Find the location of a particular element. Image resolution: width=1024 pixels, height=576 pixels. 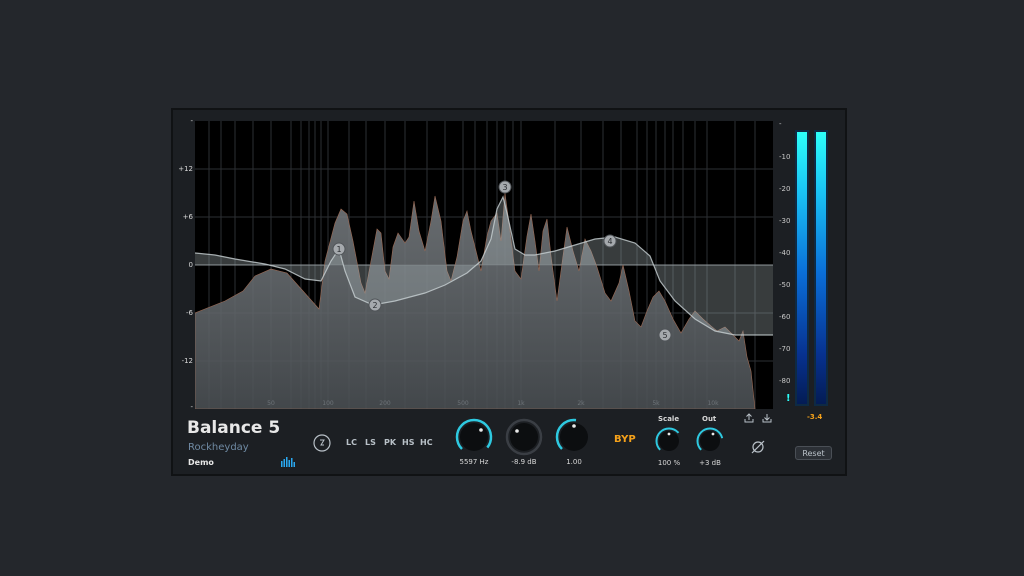

meter-label: -30 is located at coordinates (785, 221).